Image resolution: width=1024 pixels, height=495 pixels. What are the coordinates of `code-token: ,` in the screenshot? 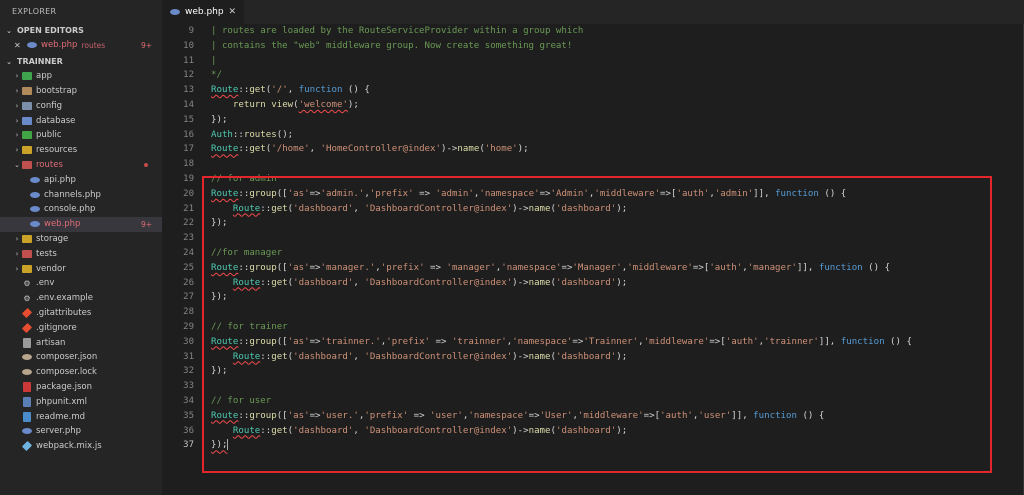 It's located at (293, 90).